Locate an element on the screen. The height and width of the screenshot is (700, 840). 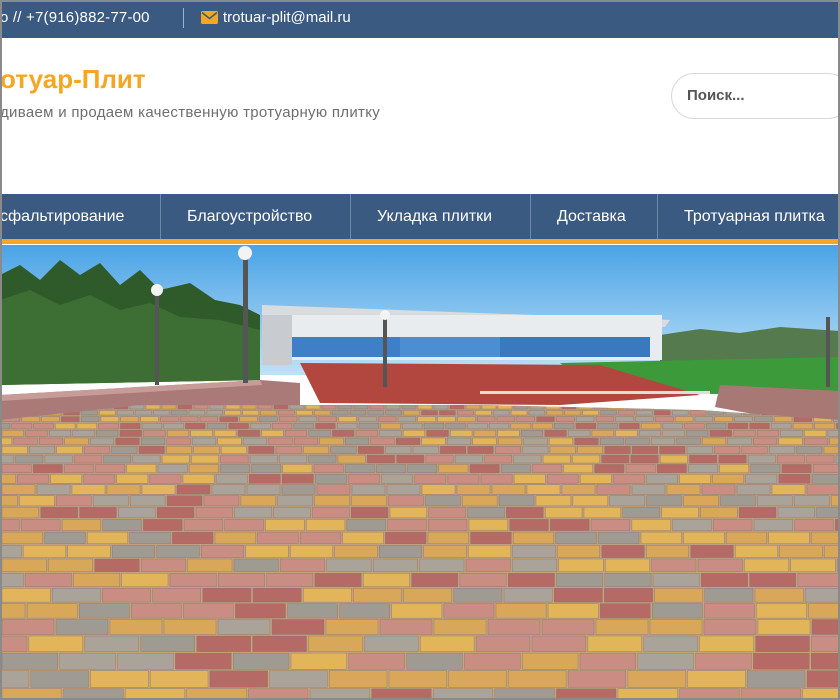
nav-item-delivery: Доставка is located at coordinates (594, 217).